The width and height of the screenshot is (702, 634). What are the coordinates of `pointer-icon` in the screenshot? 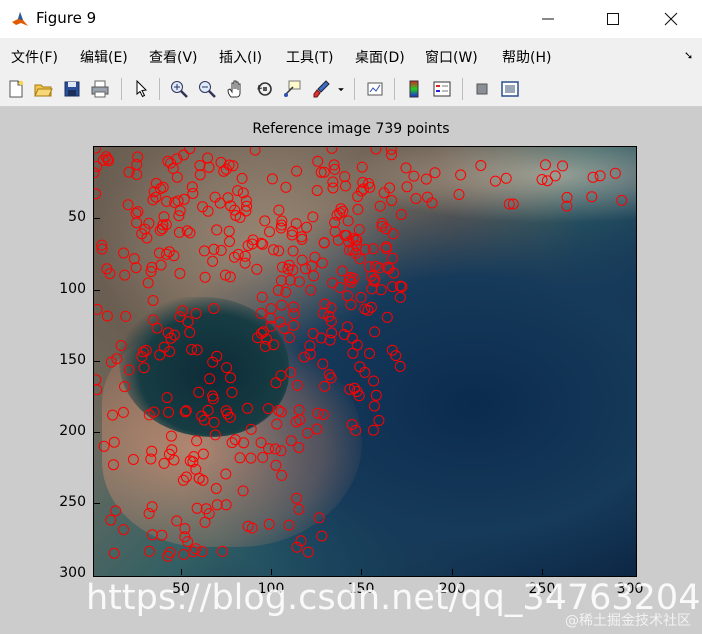 It's located at (141, 89).